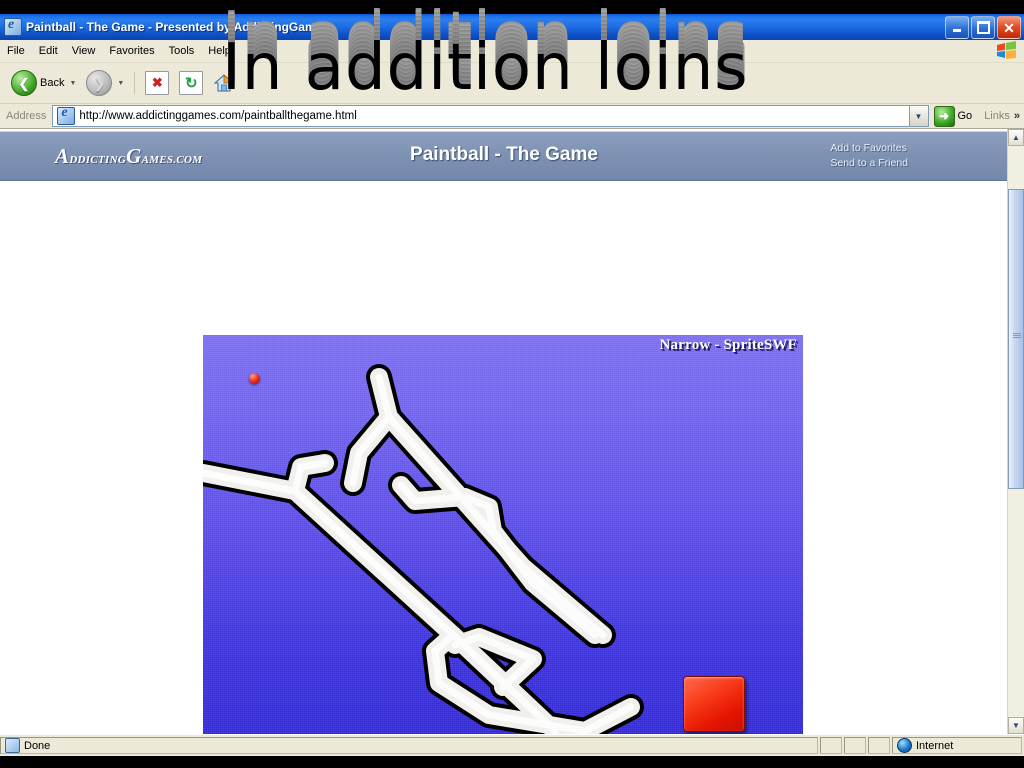 This screenshot has height=768, width=1024. What do you see at coordinates (409, 745) in the screenshot?
I see `status-message-pane: Done` at bounding box center [409, 745].